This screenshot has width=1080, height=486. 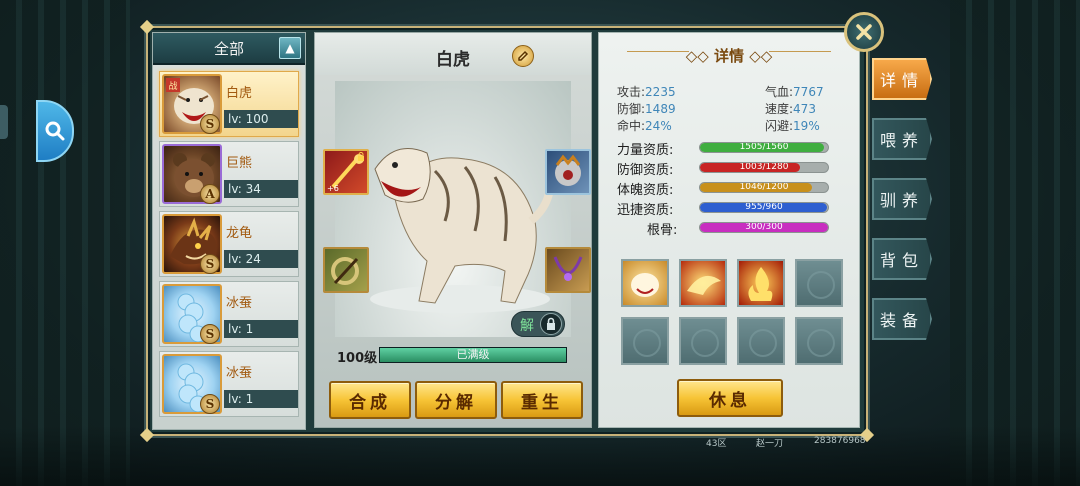 I want to click on aptitude-bar: 1003/1280, so click(x=764, y=167).